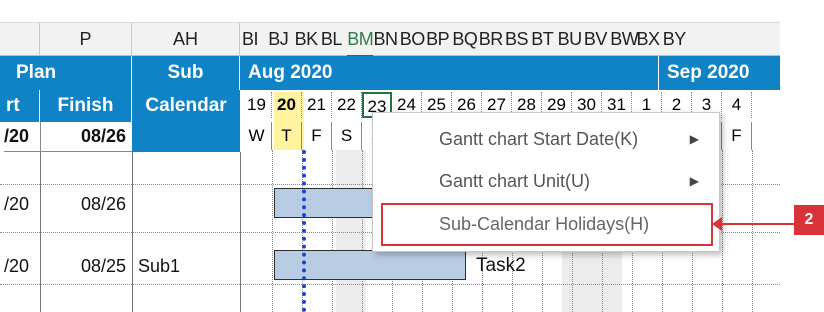 The width and height of the screenshot is (824, 312). I want to click on menu-item-label: Gantt chart Start Date(K), so click(539, 139).